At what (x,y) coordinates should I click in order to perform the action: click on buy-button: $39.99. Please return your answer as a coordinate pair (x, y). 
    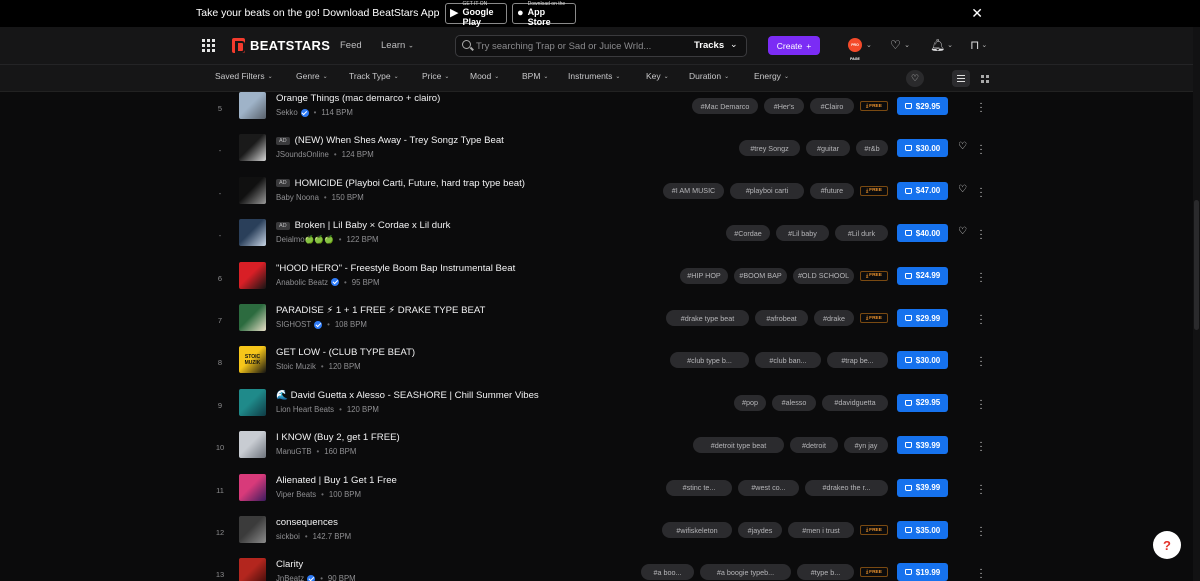
    Looking at the image, I should click on (922, 445).